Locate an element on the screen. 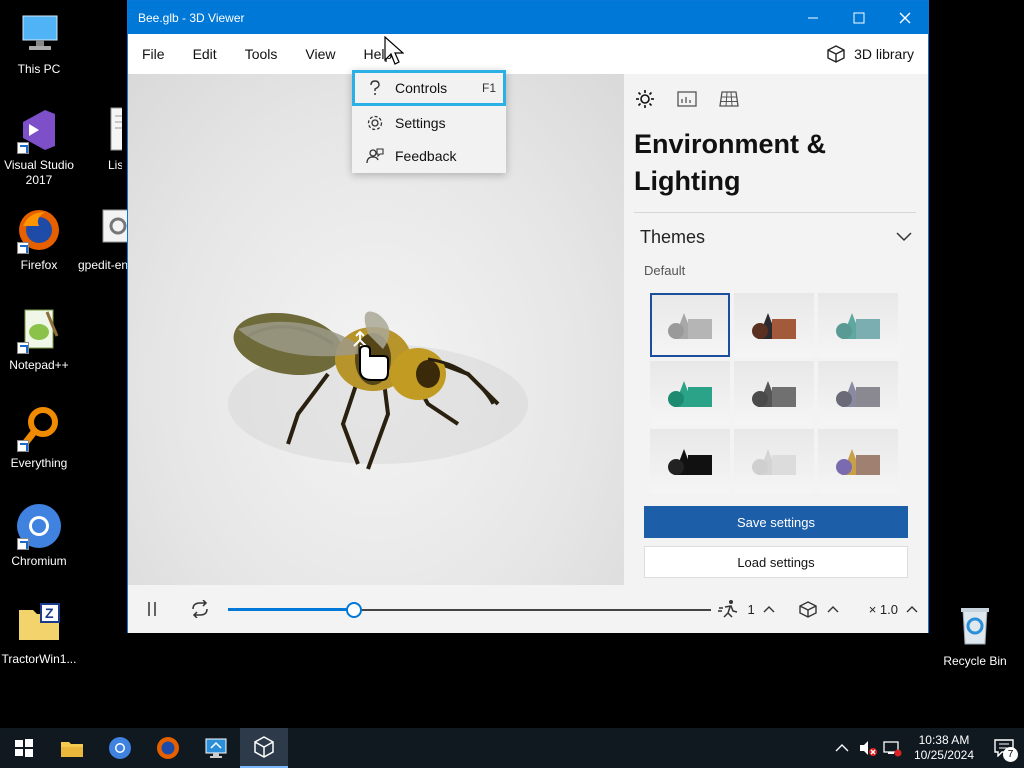 The image size is (1024, 768). pause-button is located at coordinates (152, 609).